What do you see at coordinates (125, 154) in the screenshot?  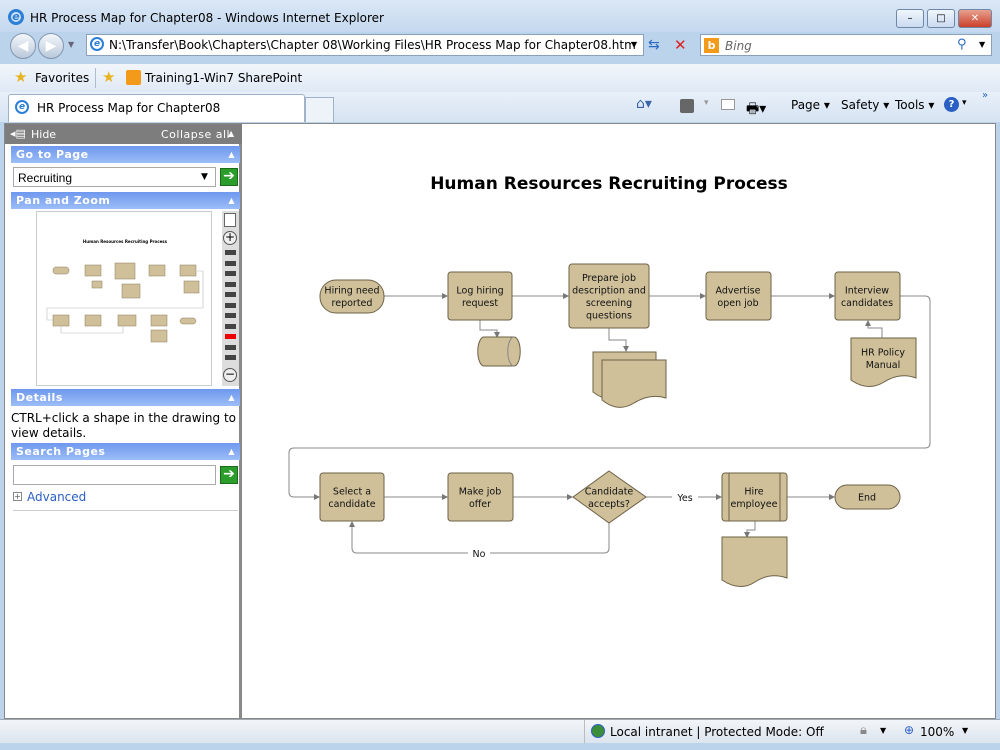 I see `go-to-page-header: Go to Page ▲` at bounding box center [125, 154].